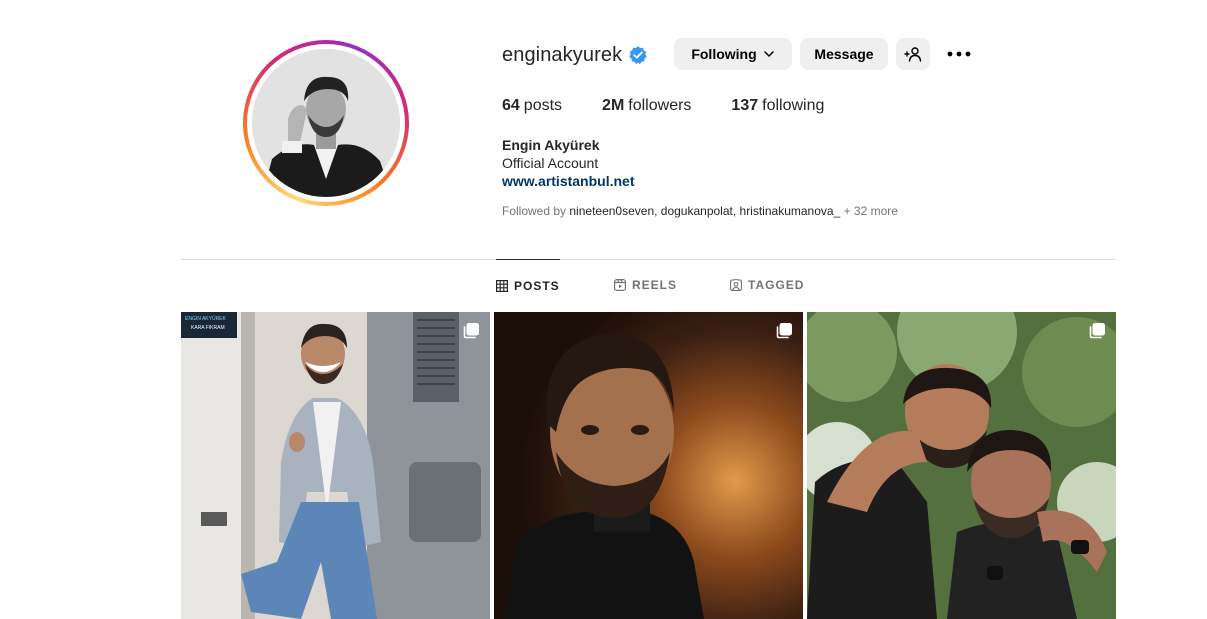  I want to click on following-count: 137, so click(745, 105).